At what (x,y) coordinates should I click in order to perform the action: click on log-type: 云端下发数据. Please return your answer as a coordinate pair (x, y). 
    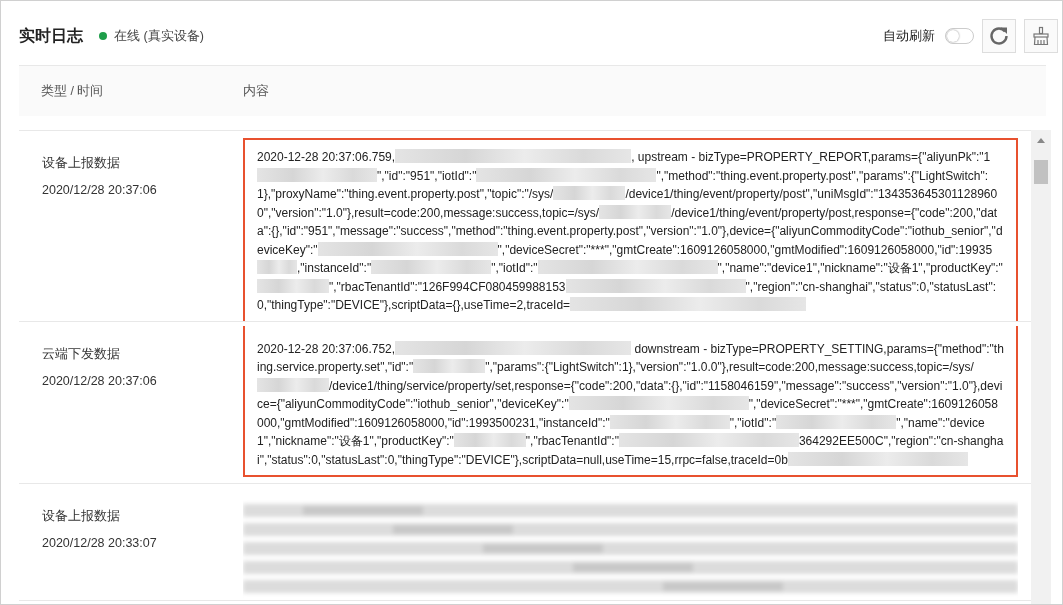
    Looking at the image, I should click on (81, 354).